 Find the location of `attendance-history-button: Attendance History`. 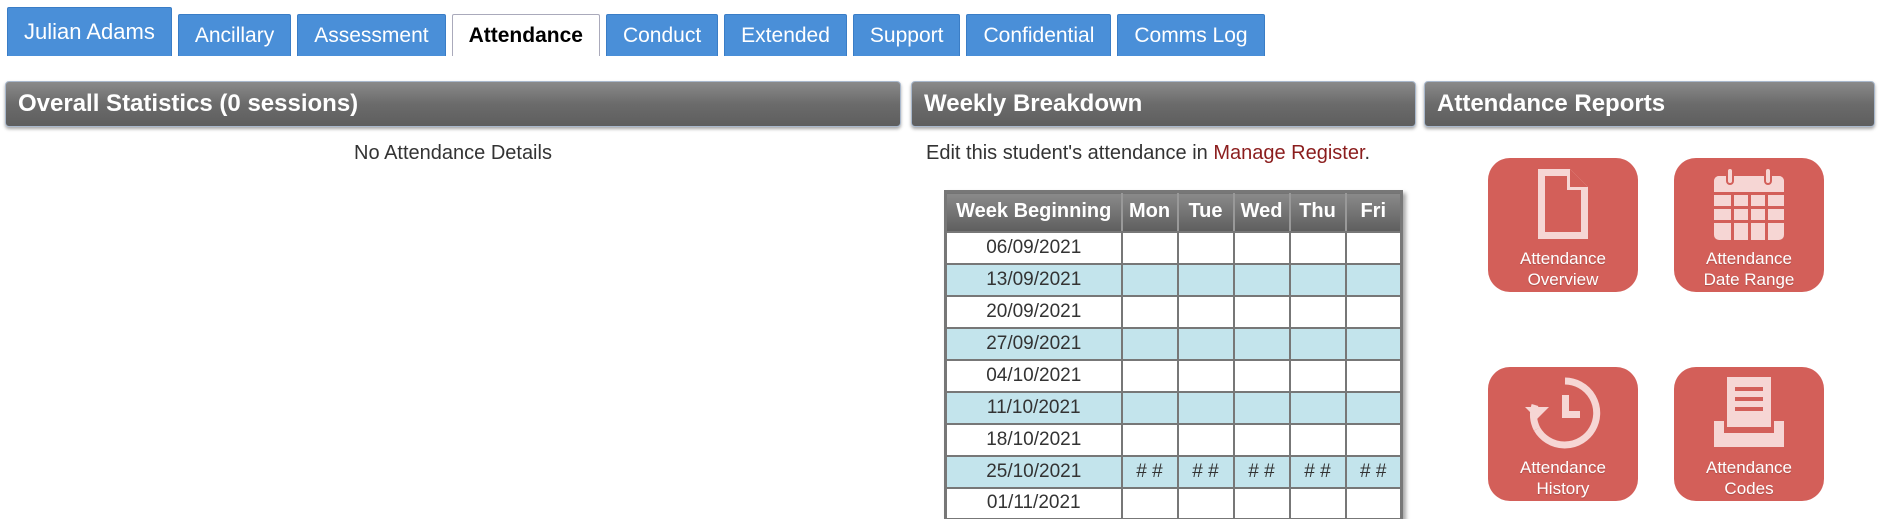

attendance-history-button: Attendance History is located at coordinates (1563, 434).